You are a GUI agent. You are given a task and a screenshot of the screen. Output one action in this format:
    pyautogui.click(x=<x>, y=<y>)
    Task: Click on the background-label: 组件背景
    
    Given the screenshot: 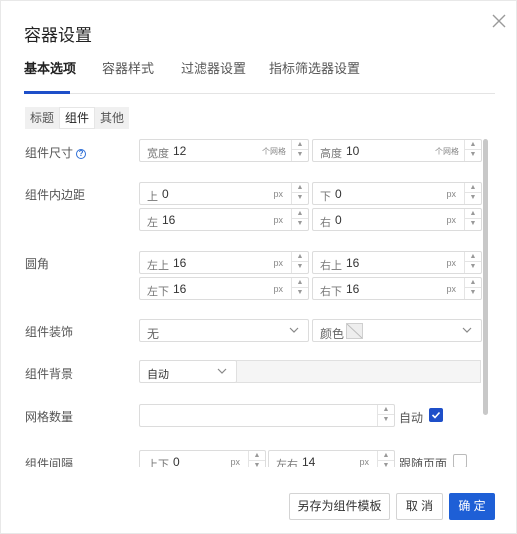 What is the action you would take?
    pyautogui.click(x=49, y=374)
    